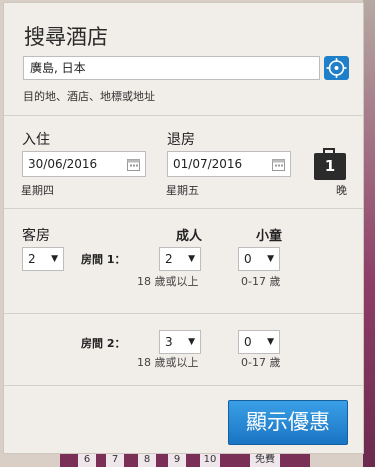 The width and height of the screenshot is (375, 467). What do you see at coordinates (261, 362) in the screenshot?
I see `room2-children-range: 0-17 歲` at bounding box center [261, 362].